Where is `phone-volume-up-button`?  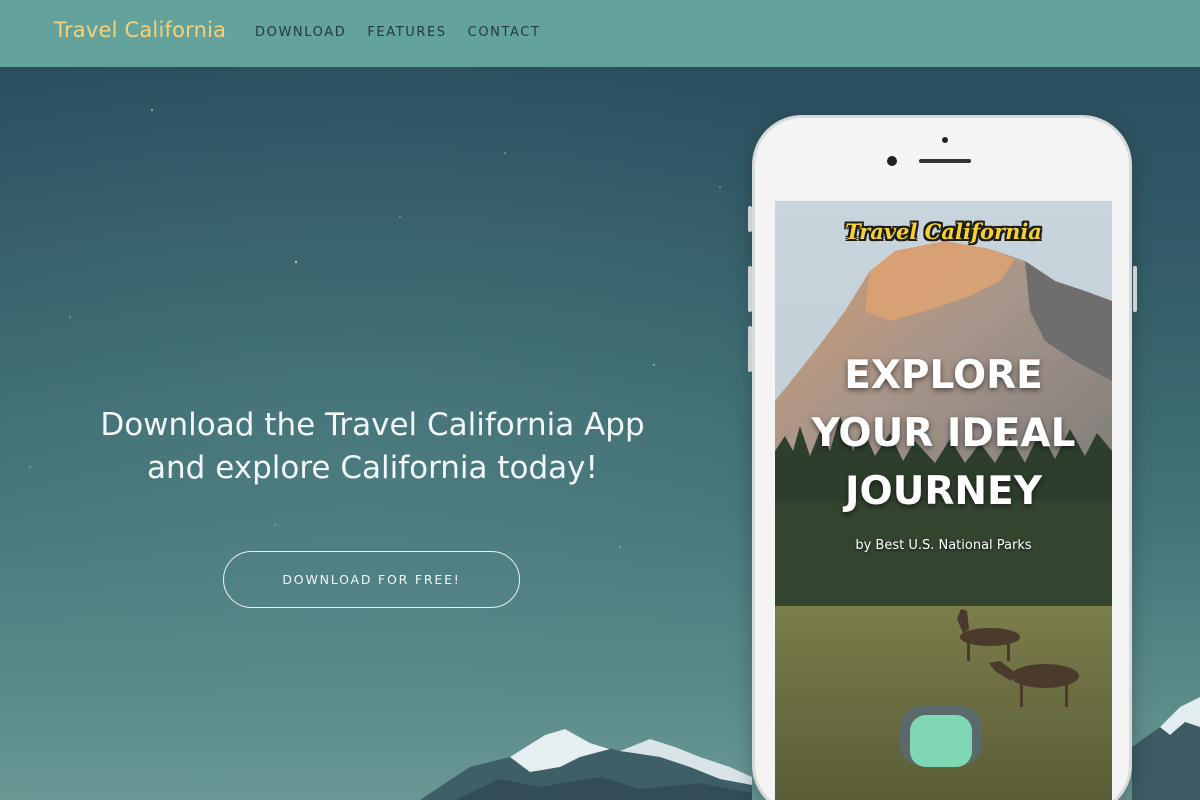 phone-volume-up-button is located at coordinates (750, 289).